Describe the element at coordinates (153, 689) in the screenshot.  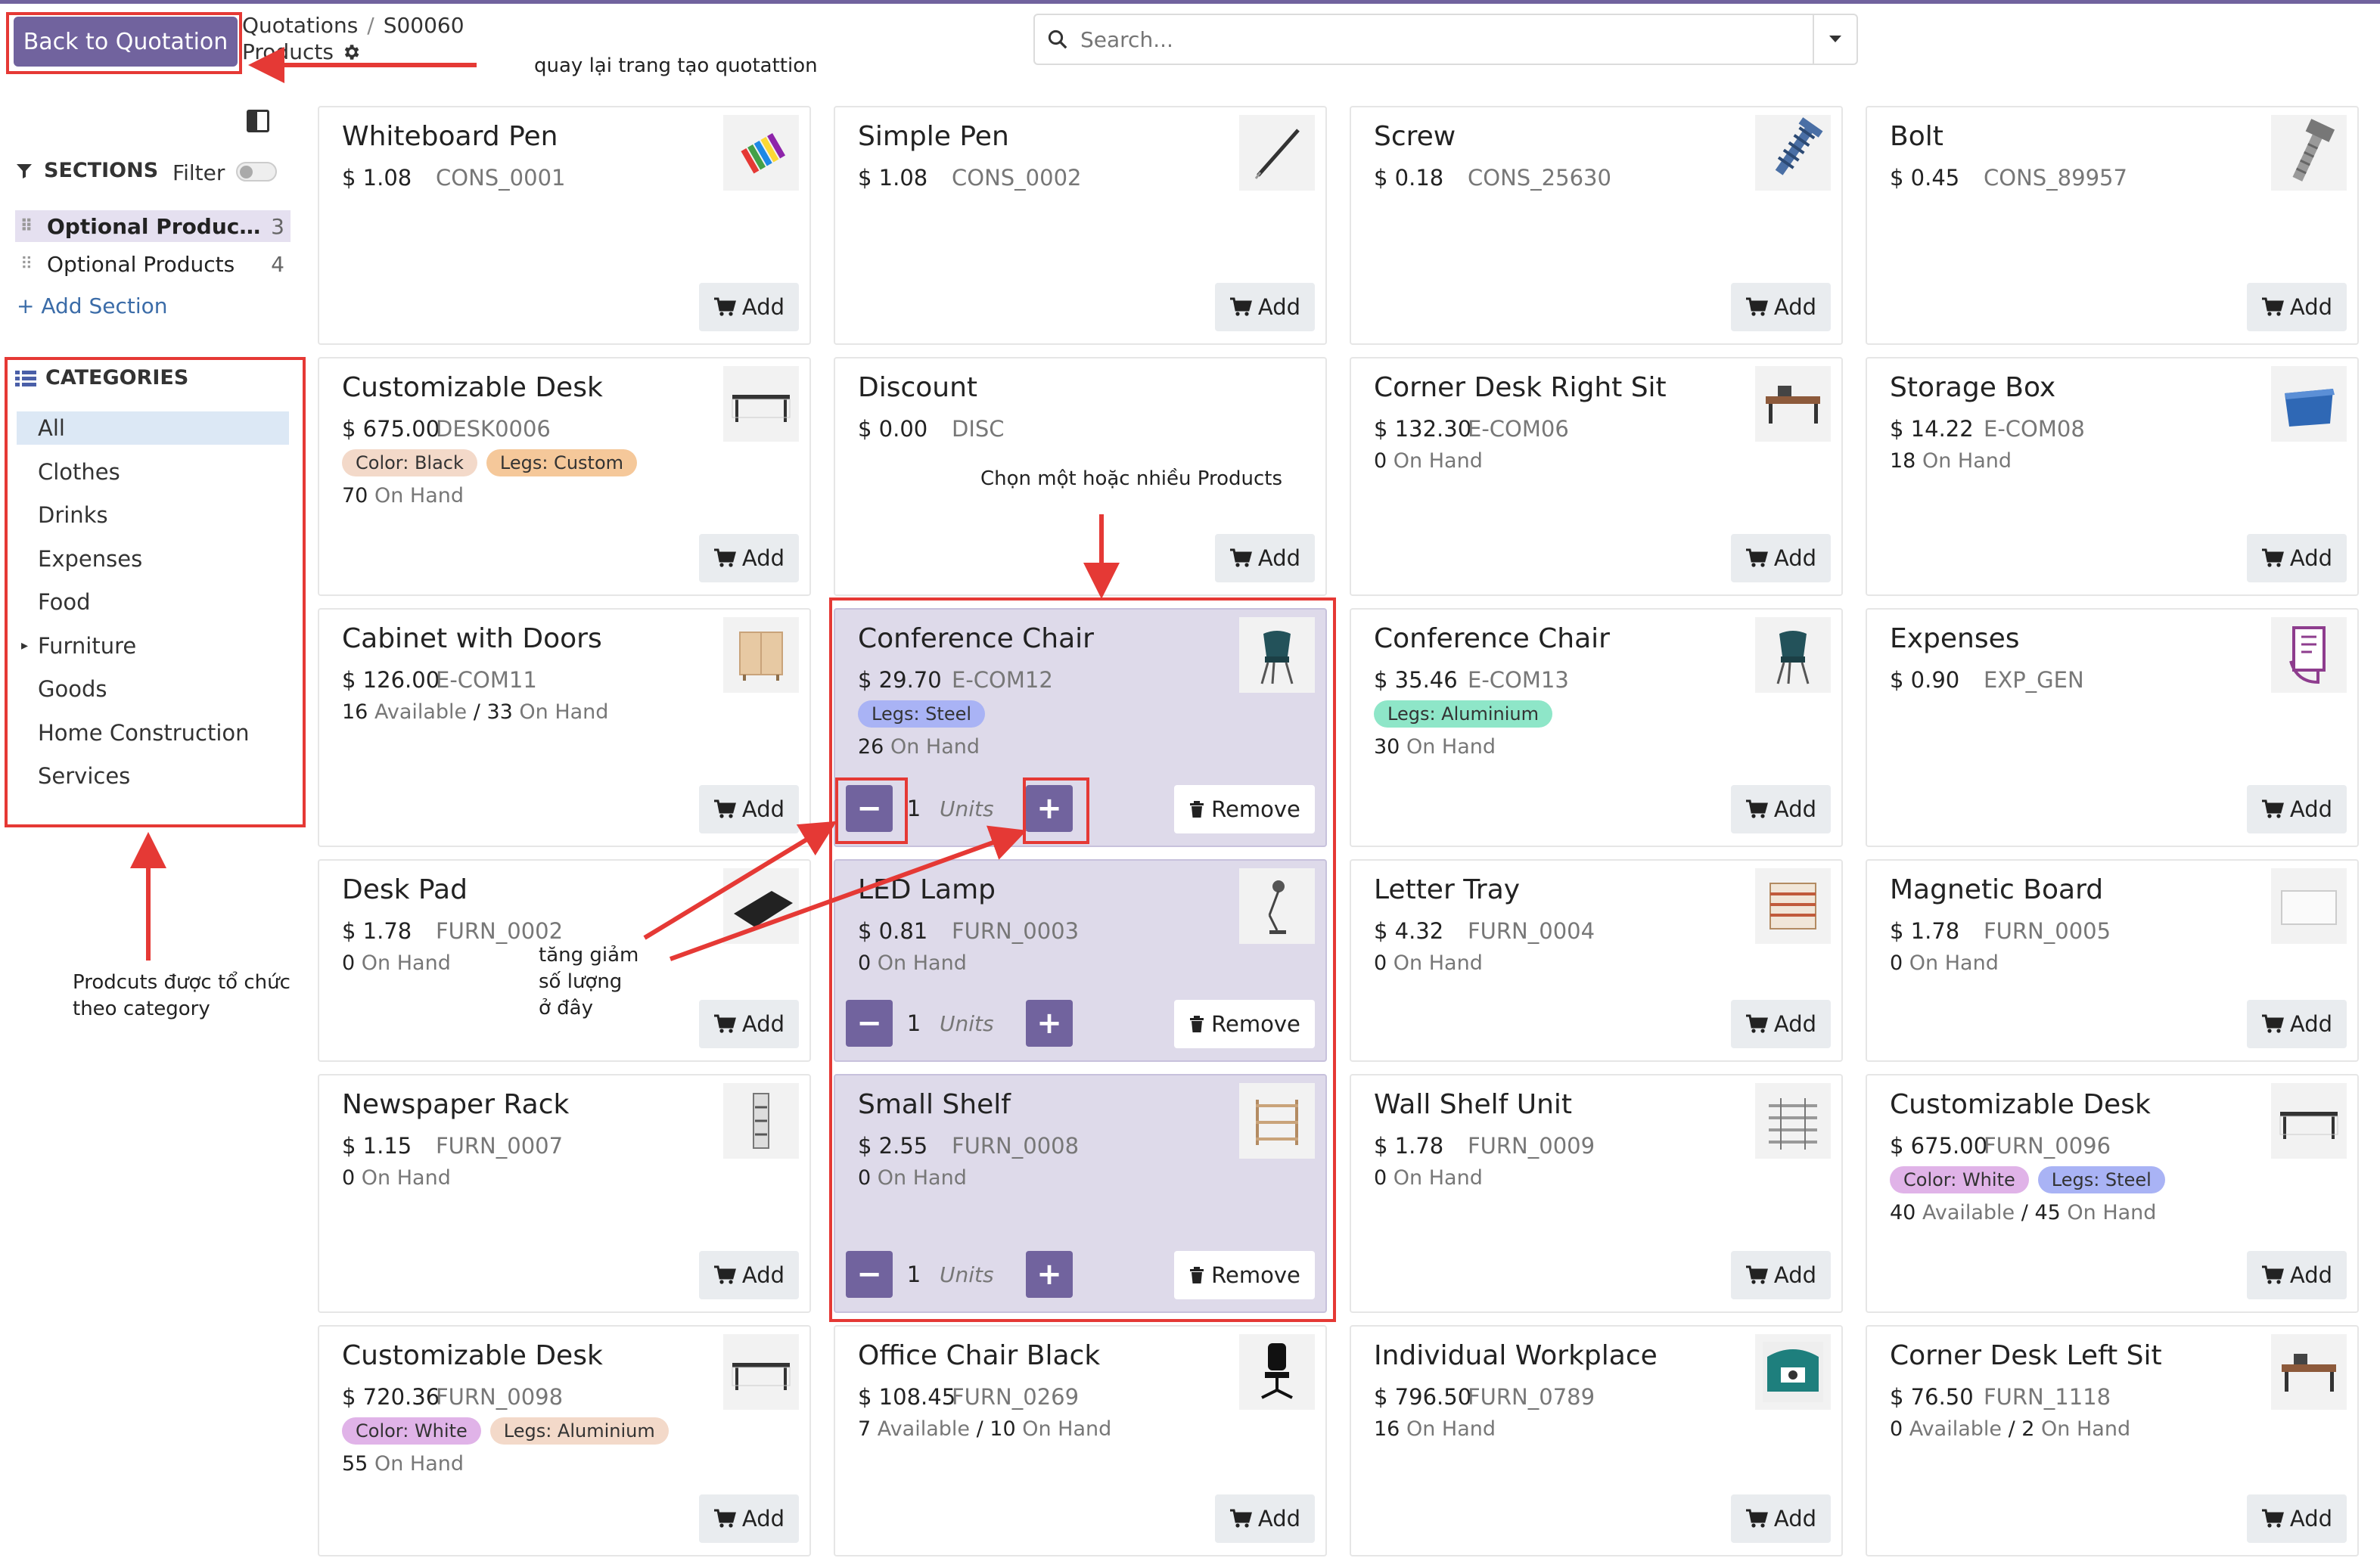
I see `category-item: Goods` at that location.